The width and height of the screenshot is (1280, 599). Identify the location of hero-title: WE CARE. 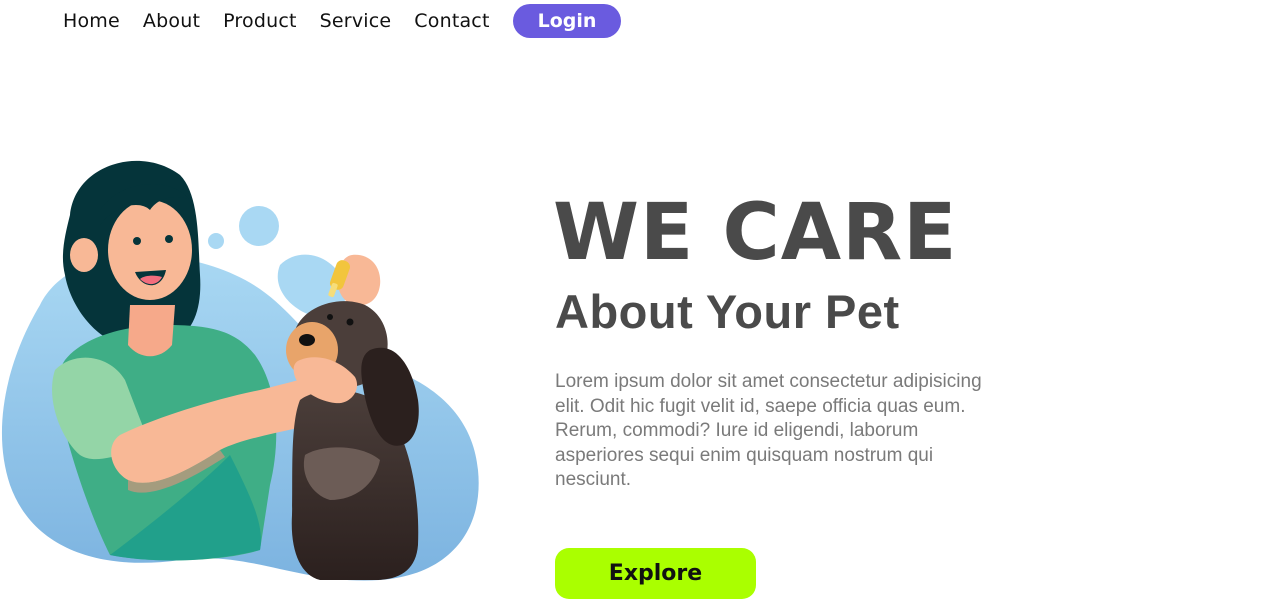
(755, 233).